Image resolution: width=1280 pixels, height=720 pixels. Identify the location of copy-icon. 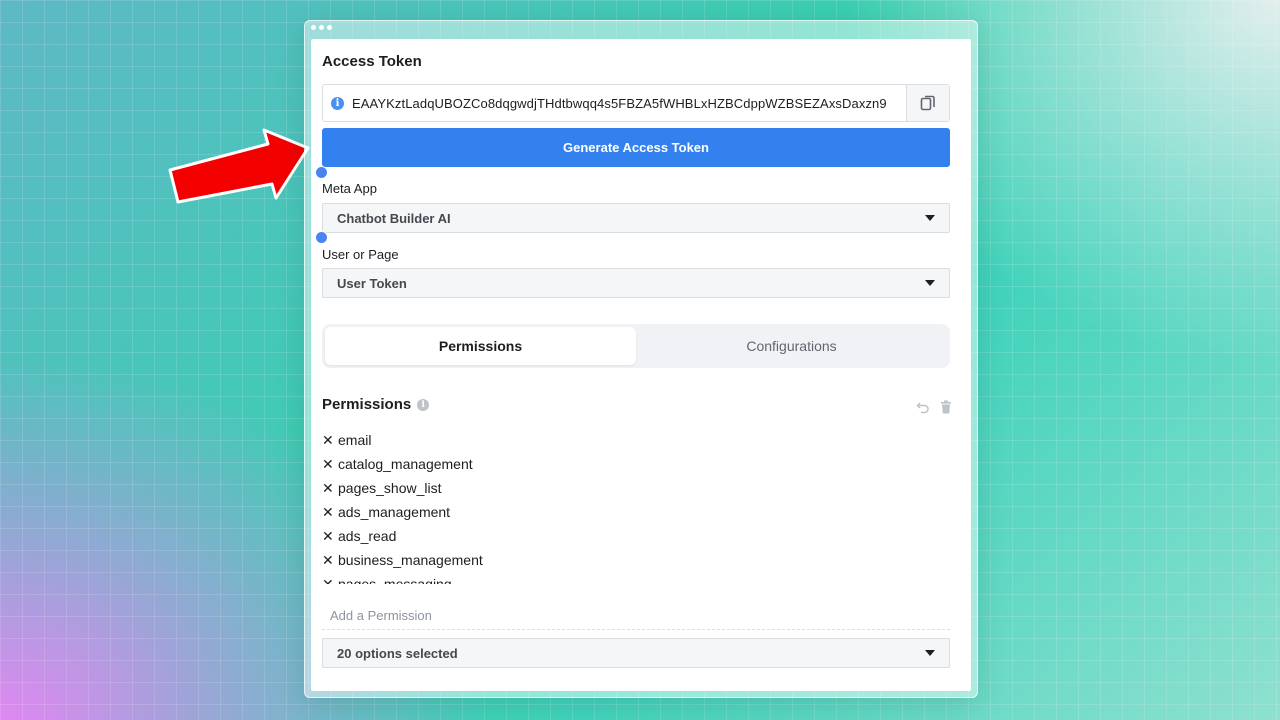
(927, 103).